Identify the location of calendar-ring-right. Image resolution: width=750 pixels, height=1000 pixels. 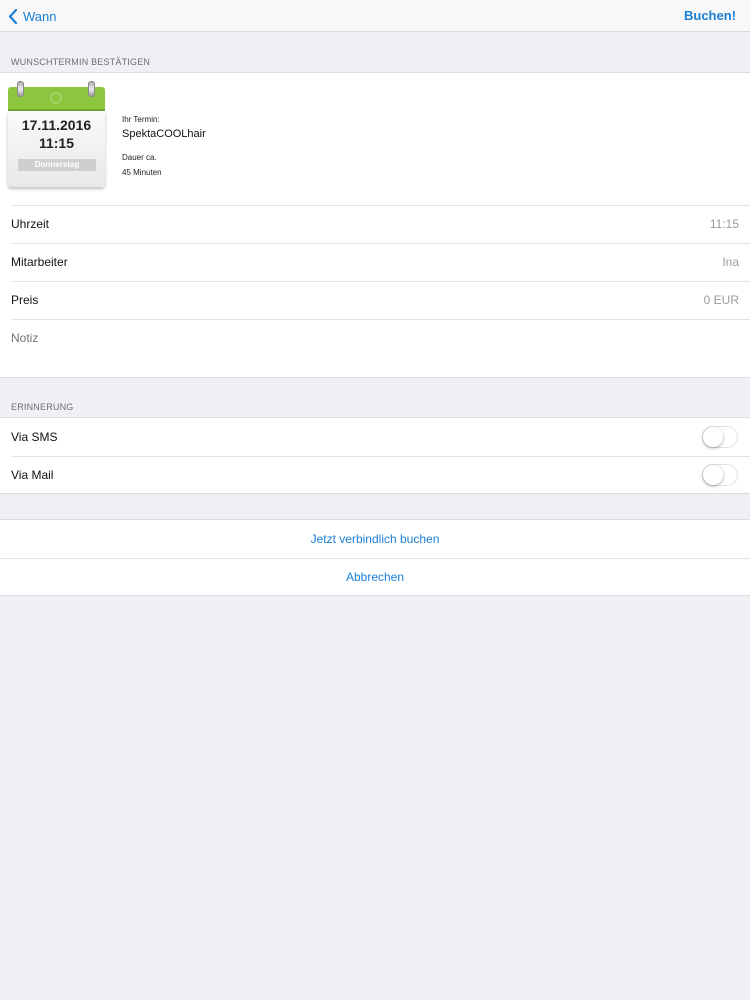
(91, 89).